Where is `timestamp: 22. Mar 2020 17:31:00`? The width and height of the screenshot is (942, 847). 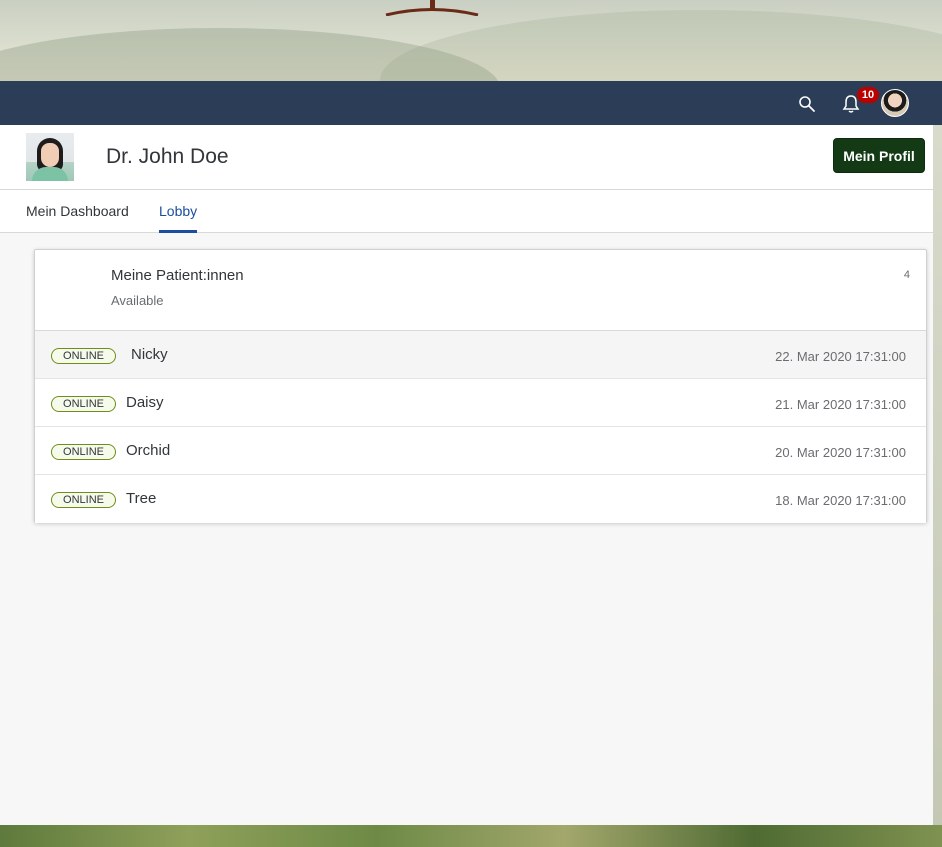
timestamp: 22. Mar 2020 17:31:00 is located at coordinates (840, 356).